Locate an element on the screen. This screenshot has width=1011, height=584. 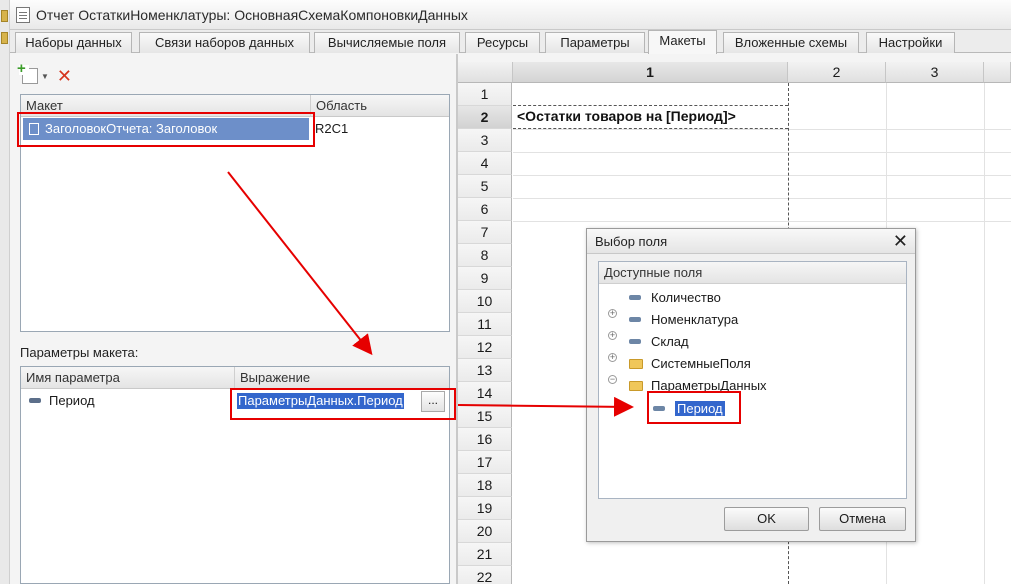
row-header-16: 16 is located at coordinates (485, 439).